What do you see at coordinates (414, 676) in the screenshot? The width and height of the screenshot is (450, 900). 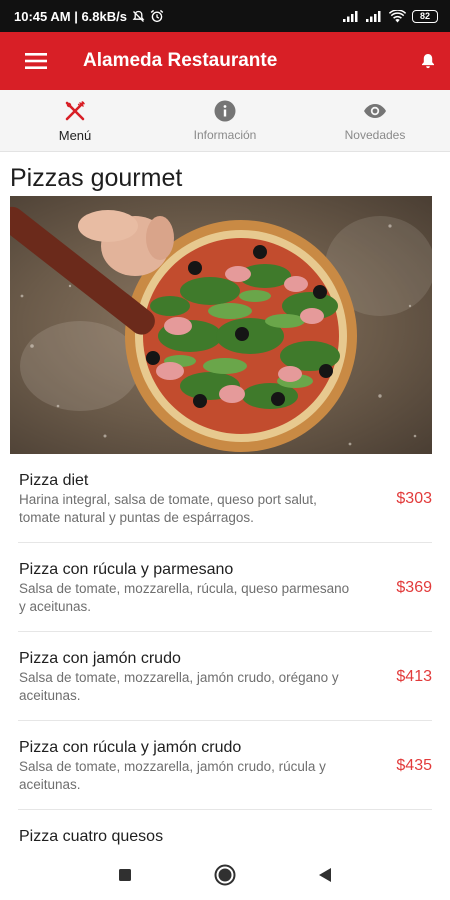 I see `item-price: $413` at bounding box center [414, 676].